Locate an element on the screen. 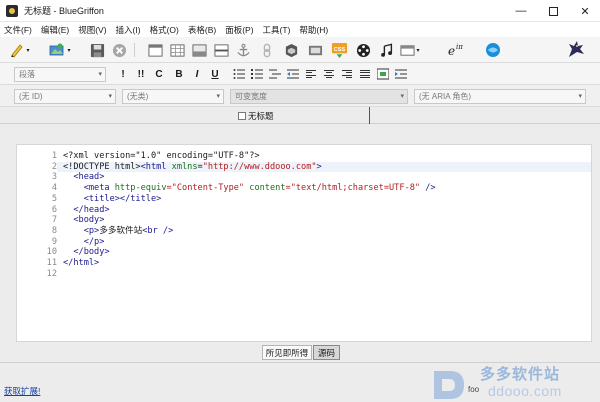 This screenshot has height=402, width=600. element-class-select: (无类) ▾ is located at coordinates (173, 96).